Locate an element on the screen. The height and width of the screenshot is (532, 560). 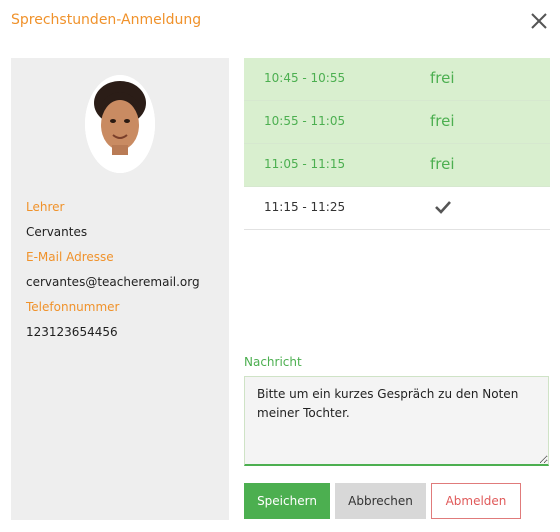
teacher-name: Cervantes is located at coordinates (57, 232).